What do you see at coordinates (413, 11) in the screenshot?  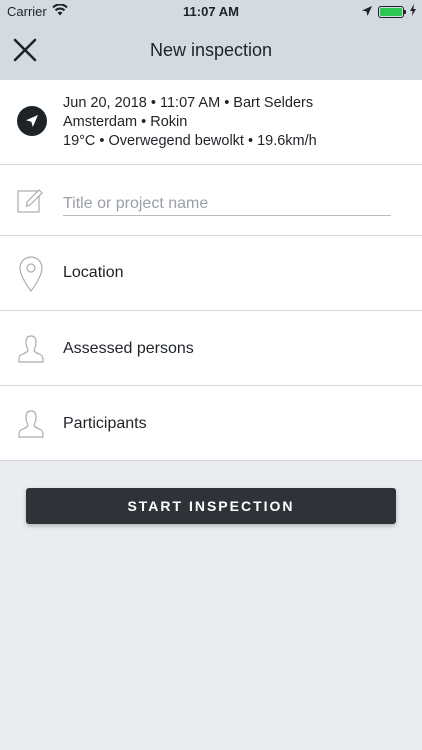 I see `charging-bolt-icon` at bounding box center [413, 11].